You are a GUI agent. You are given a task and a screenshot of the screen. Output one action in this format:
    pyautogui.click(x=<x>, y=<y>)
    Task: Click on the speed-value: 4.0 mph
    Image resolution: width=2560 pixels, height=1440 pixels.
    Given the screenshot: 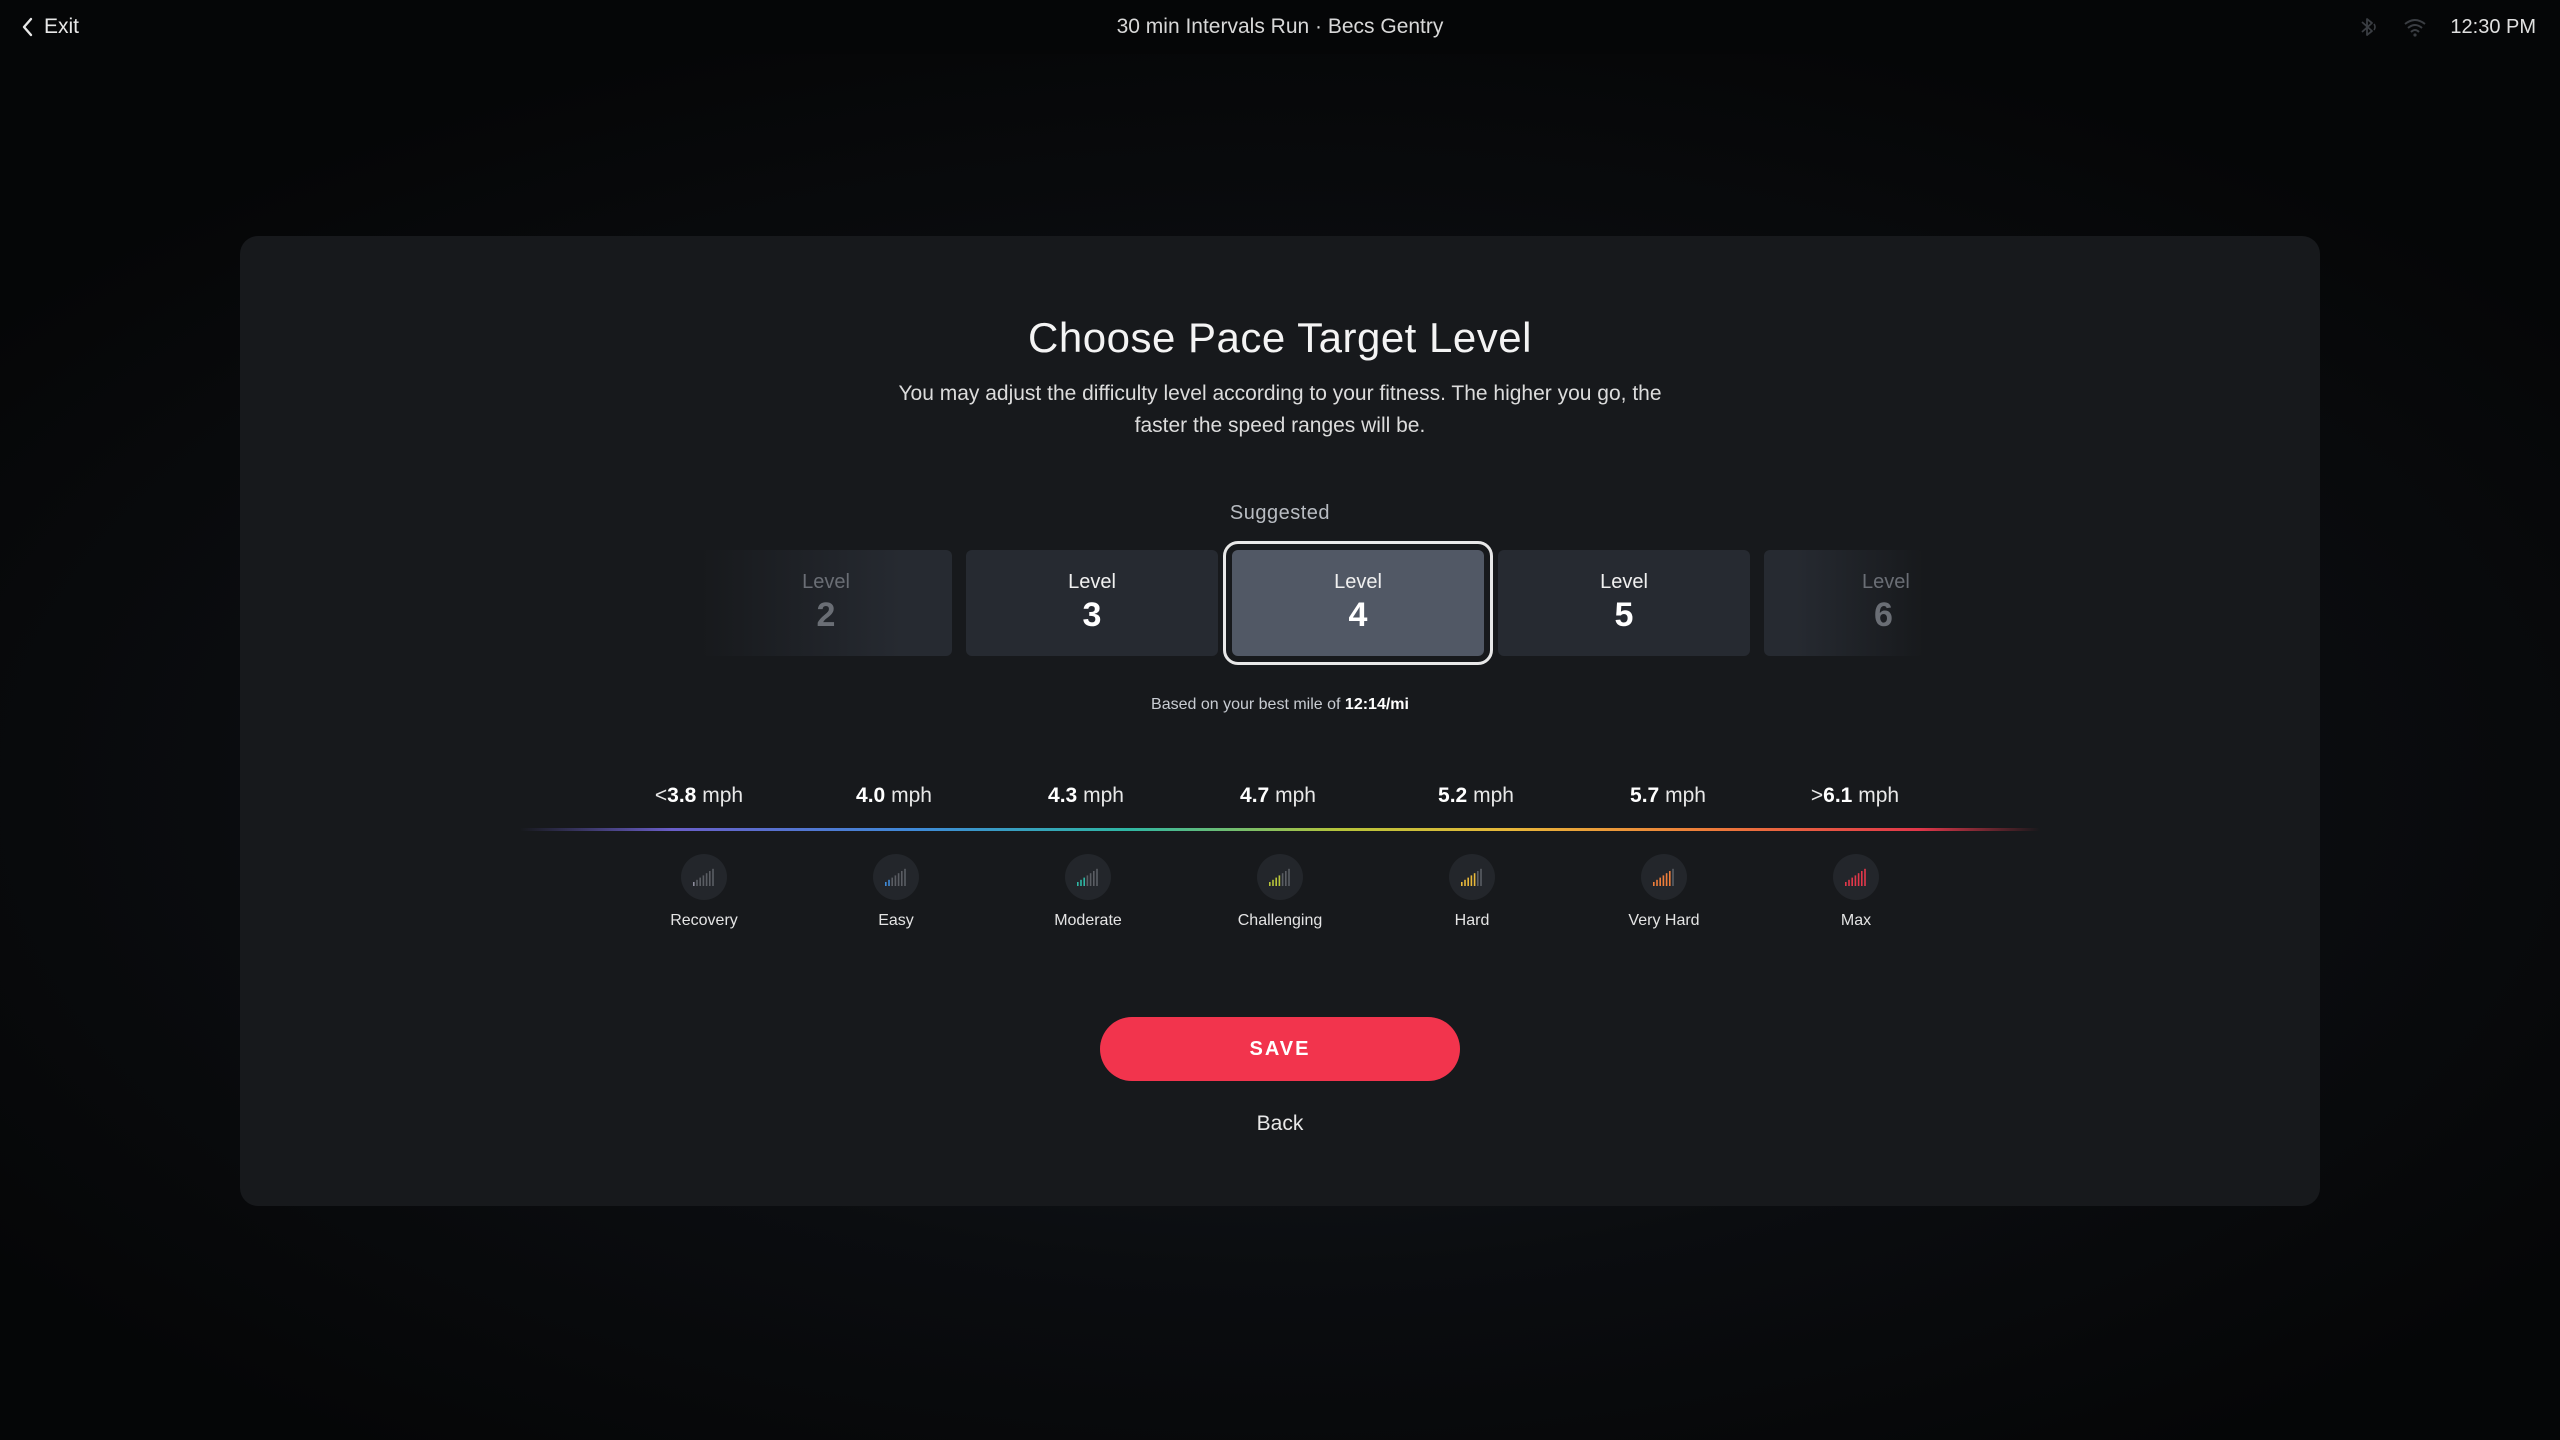 What is the action you would take?
    pyautogui.click(x=894, y=795)
    